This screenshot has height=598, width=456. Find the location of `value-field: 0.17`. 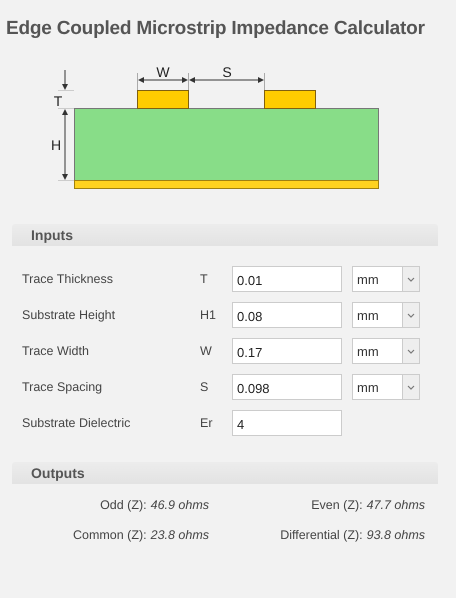

value-field: 0.17 is located at coordinates (287, 351).